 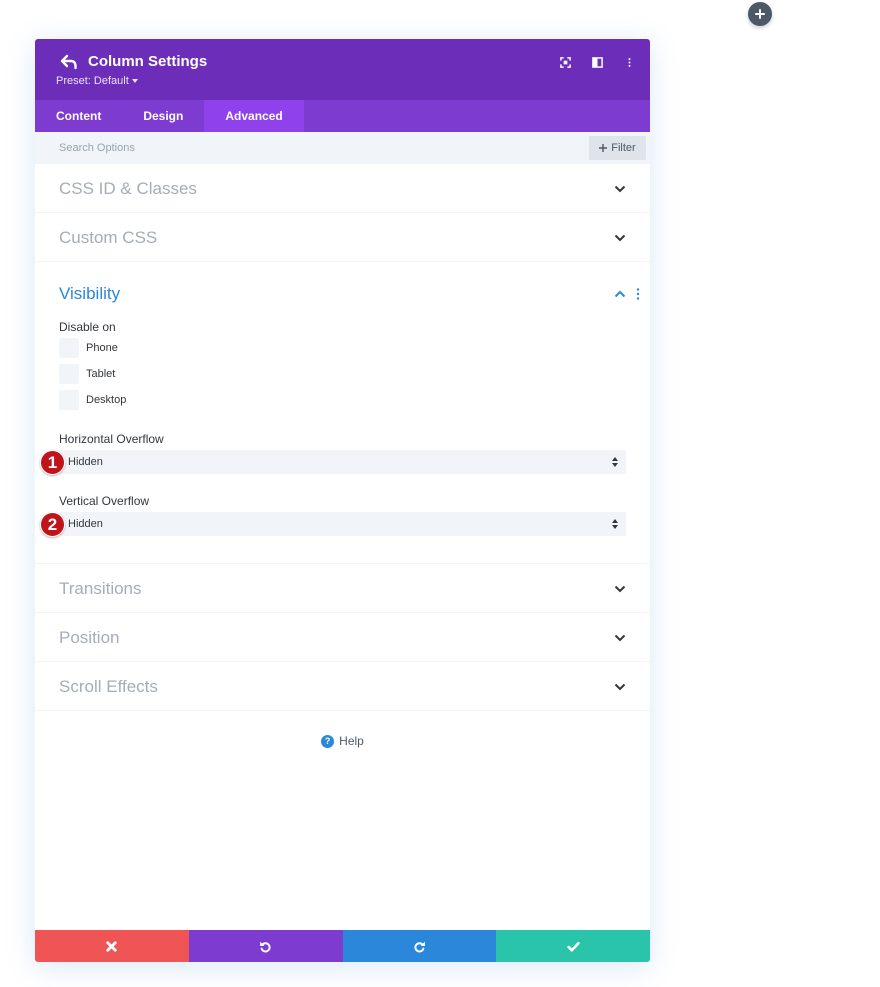 What do you see at coordinates (328, 741) in the screenshot?
I see `help-icon: ?` at bounding box center [328, 741].